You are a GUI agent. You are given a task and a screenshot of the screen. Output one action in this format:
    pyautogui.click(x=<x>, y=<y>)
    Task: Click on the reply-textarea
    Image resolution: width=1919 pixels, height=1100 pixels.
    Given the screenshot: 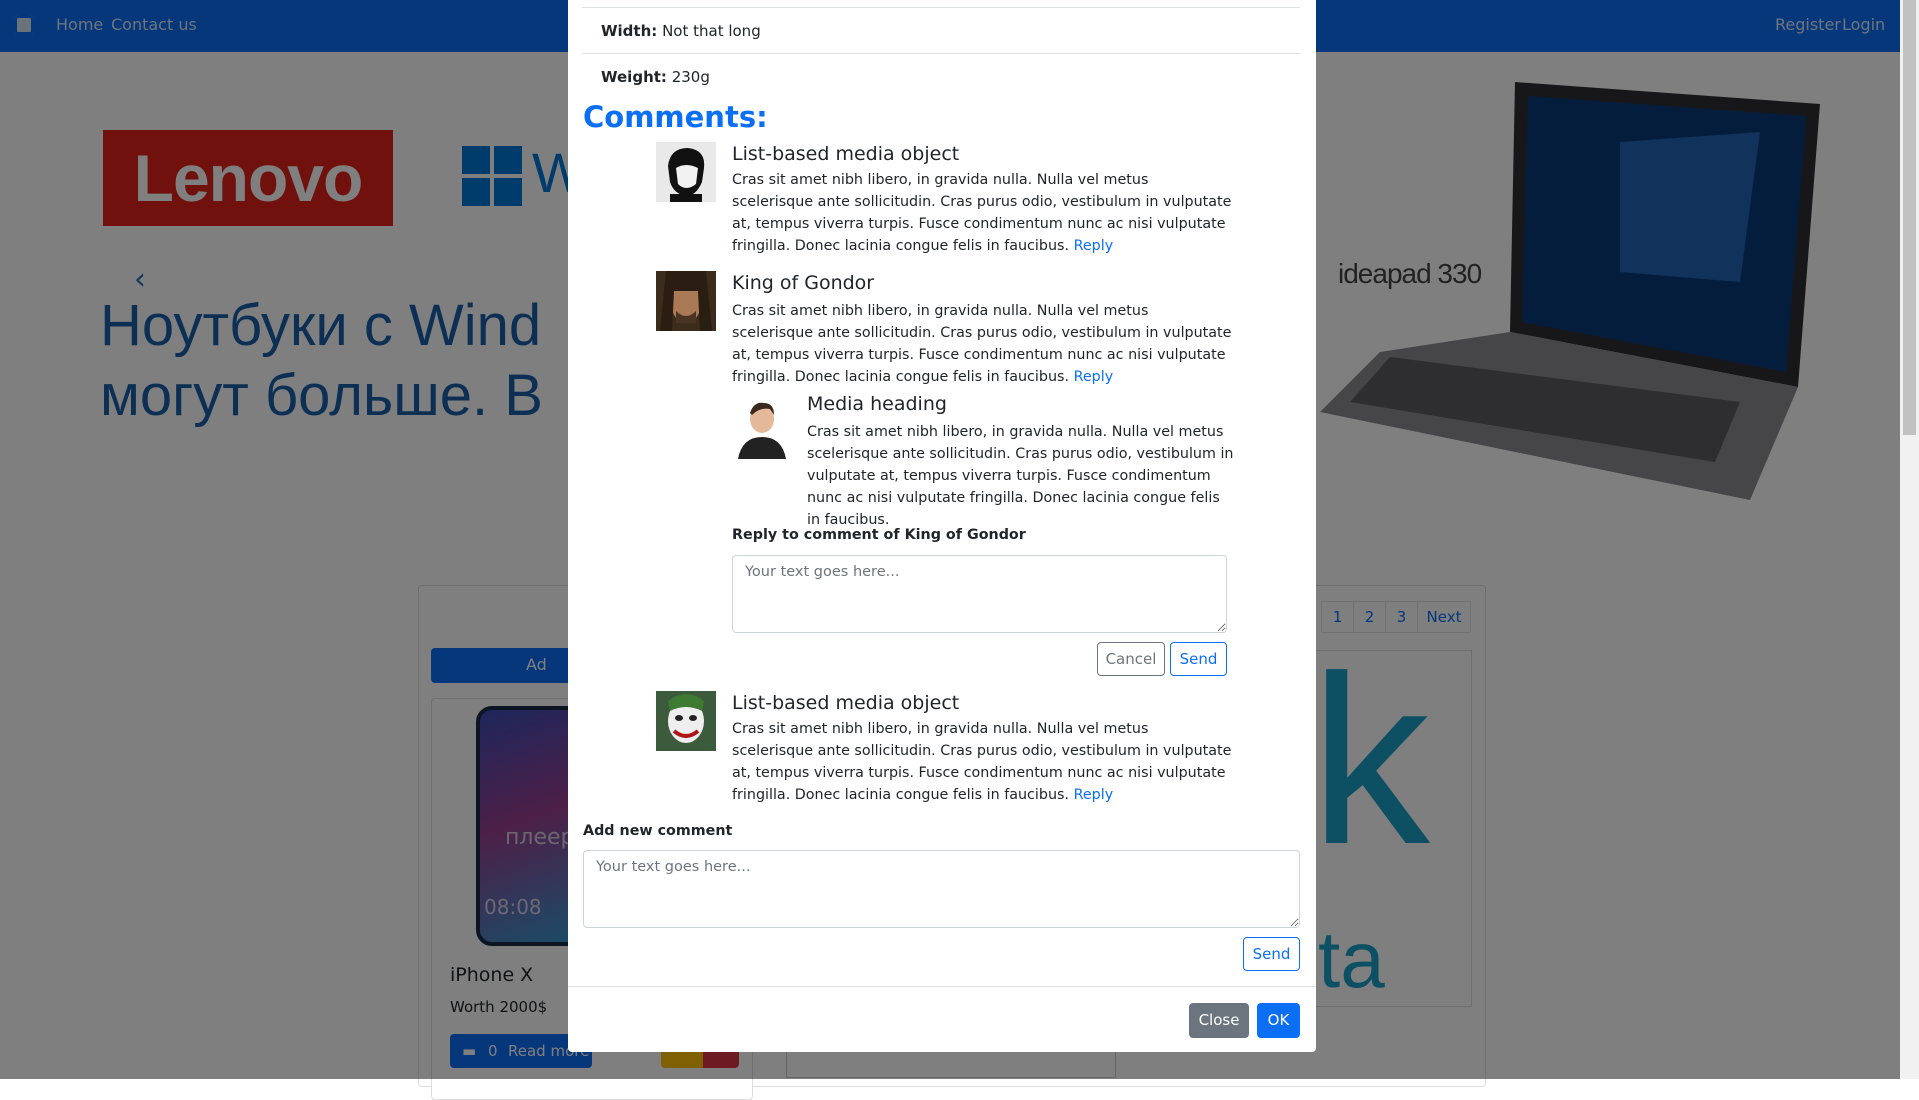 What is the action you would take?
    pyautogui.click(x=979, y=594)
    